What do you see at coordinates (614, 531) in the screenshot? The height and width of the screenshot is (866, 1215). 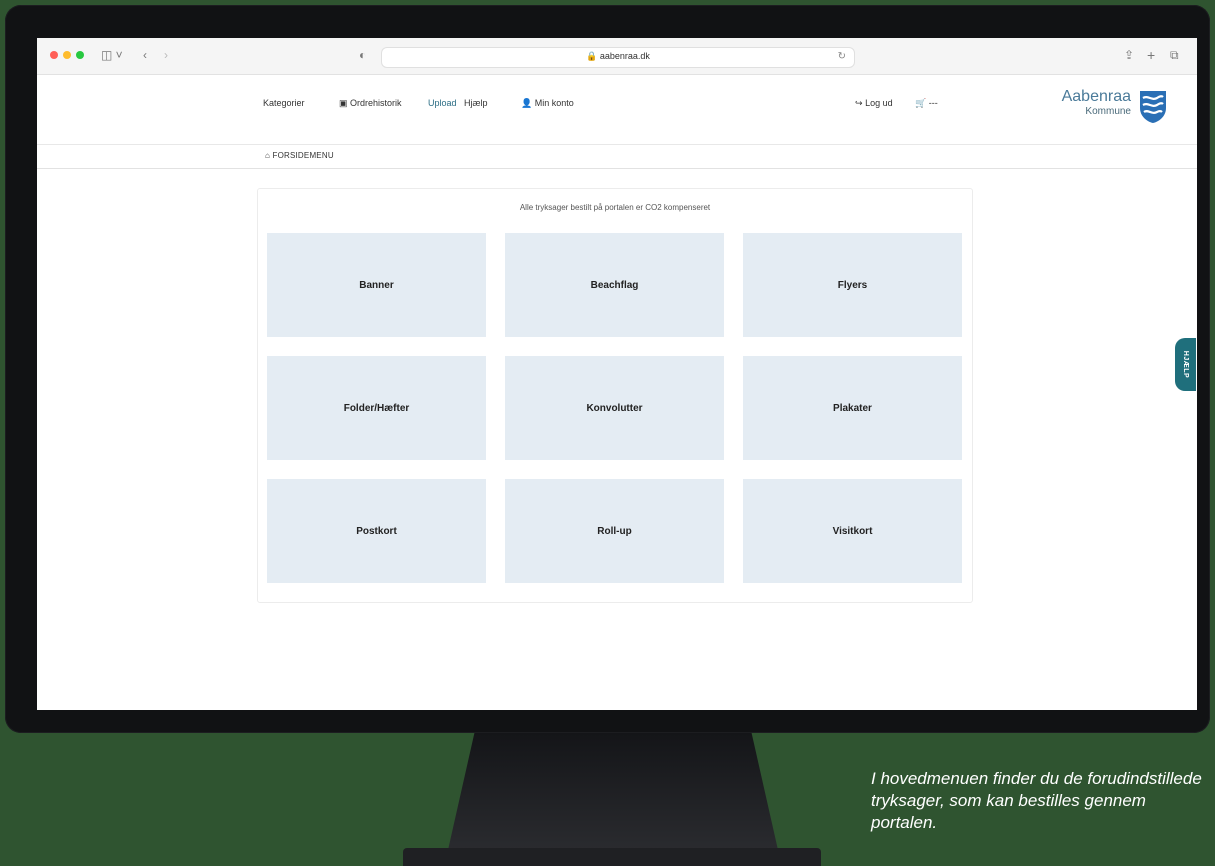 I see `tile-roll-up: Roll-up` at bounding box center [614, 531].